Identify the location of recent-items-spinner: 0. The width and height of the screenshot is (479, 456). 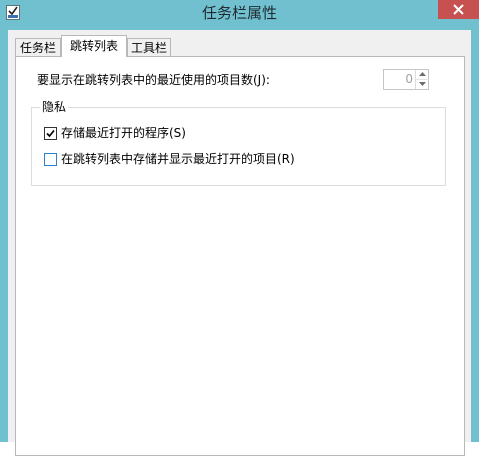
(406, 79).